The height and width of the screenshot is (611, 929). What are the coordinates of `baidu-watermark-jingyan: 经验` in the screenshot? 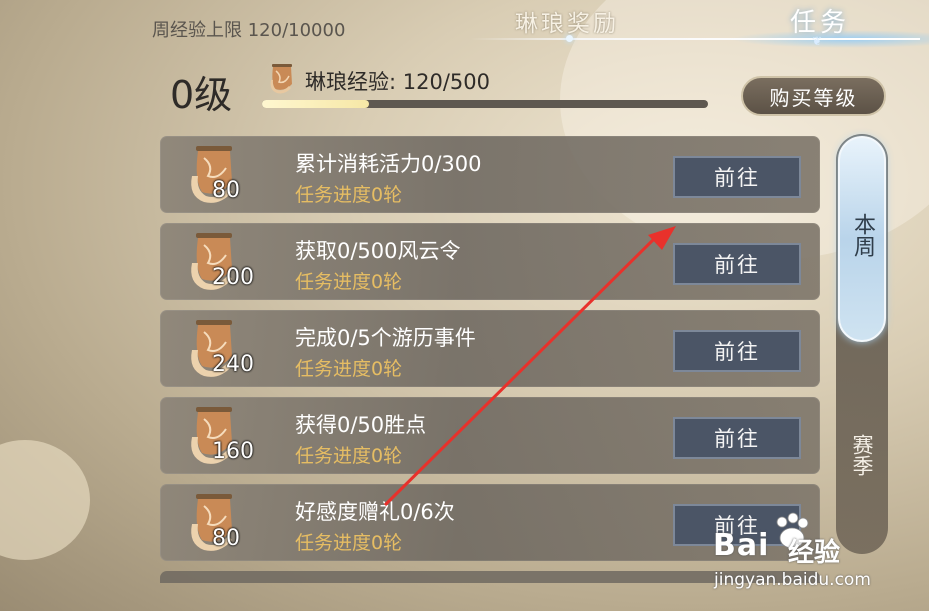 It's located at (814, 553).